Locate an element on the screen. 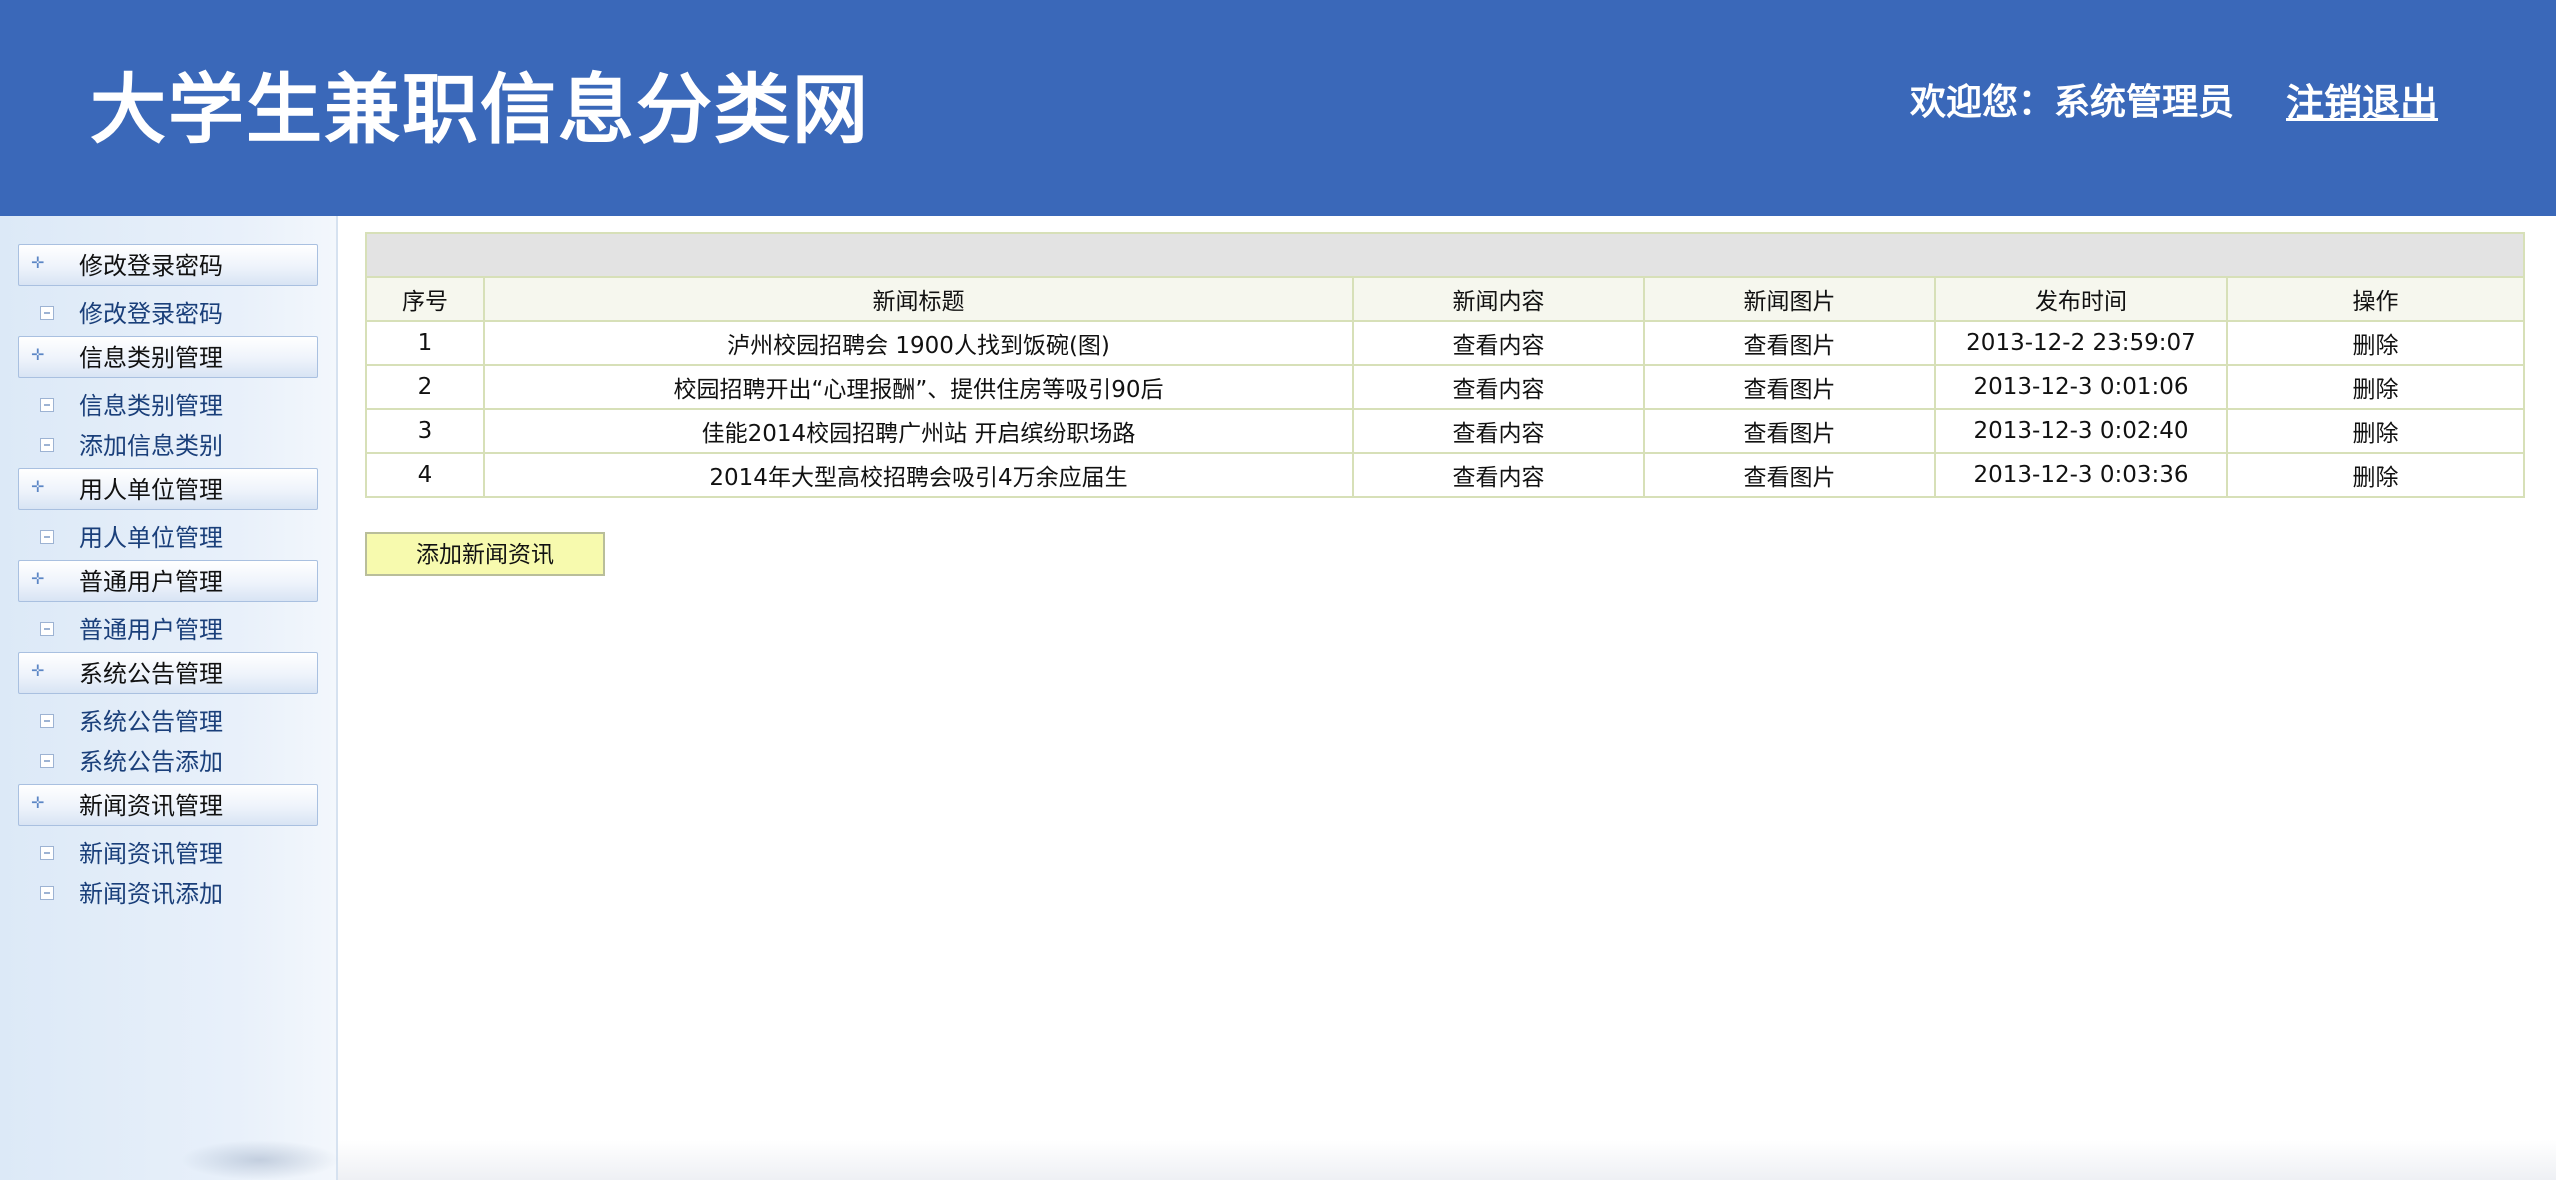 The image size is (2556, 1180). column-header-time: 发布时间 is located at coordinates (2081, 299).